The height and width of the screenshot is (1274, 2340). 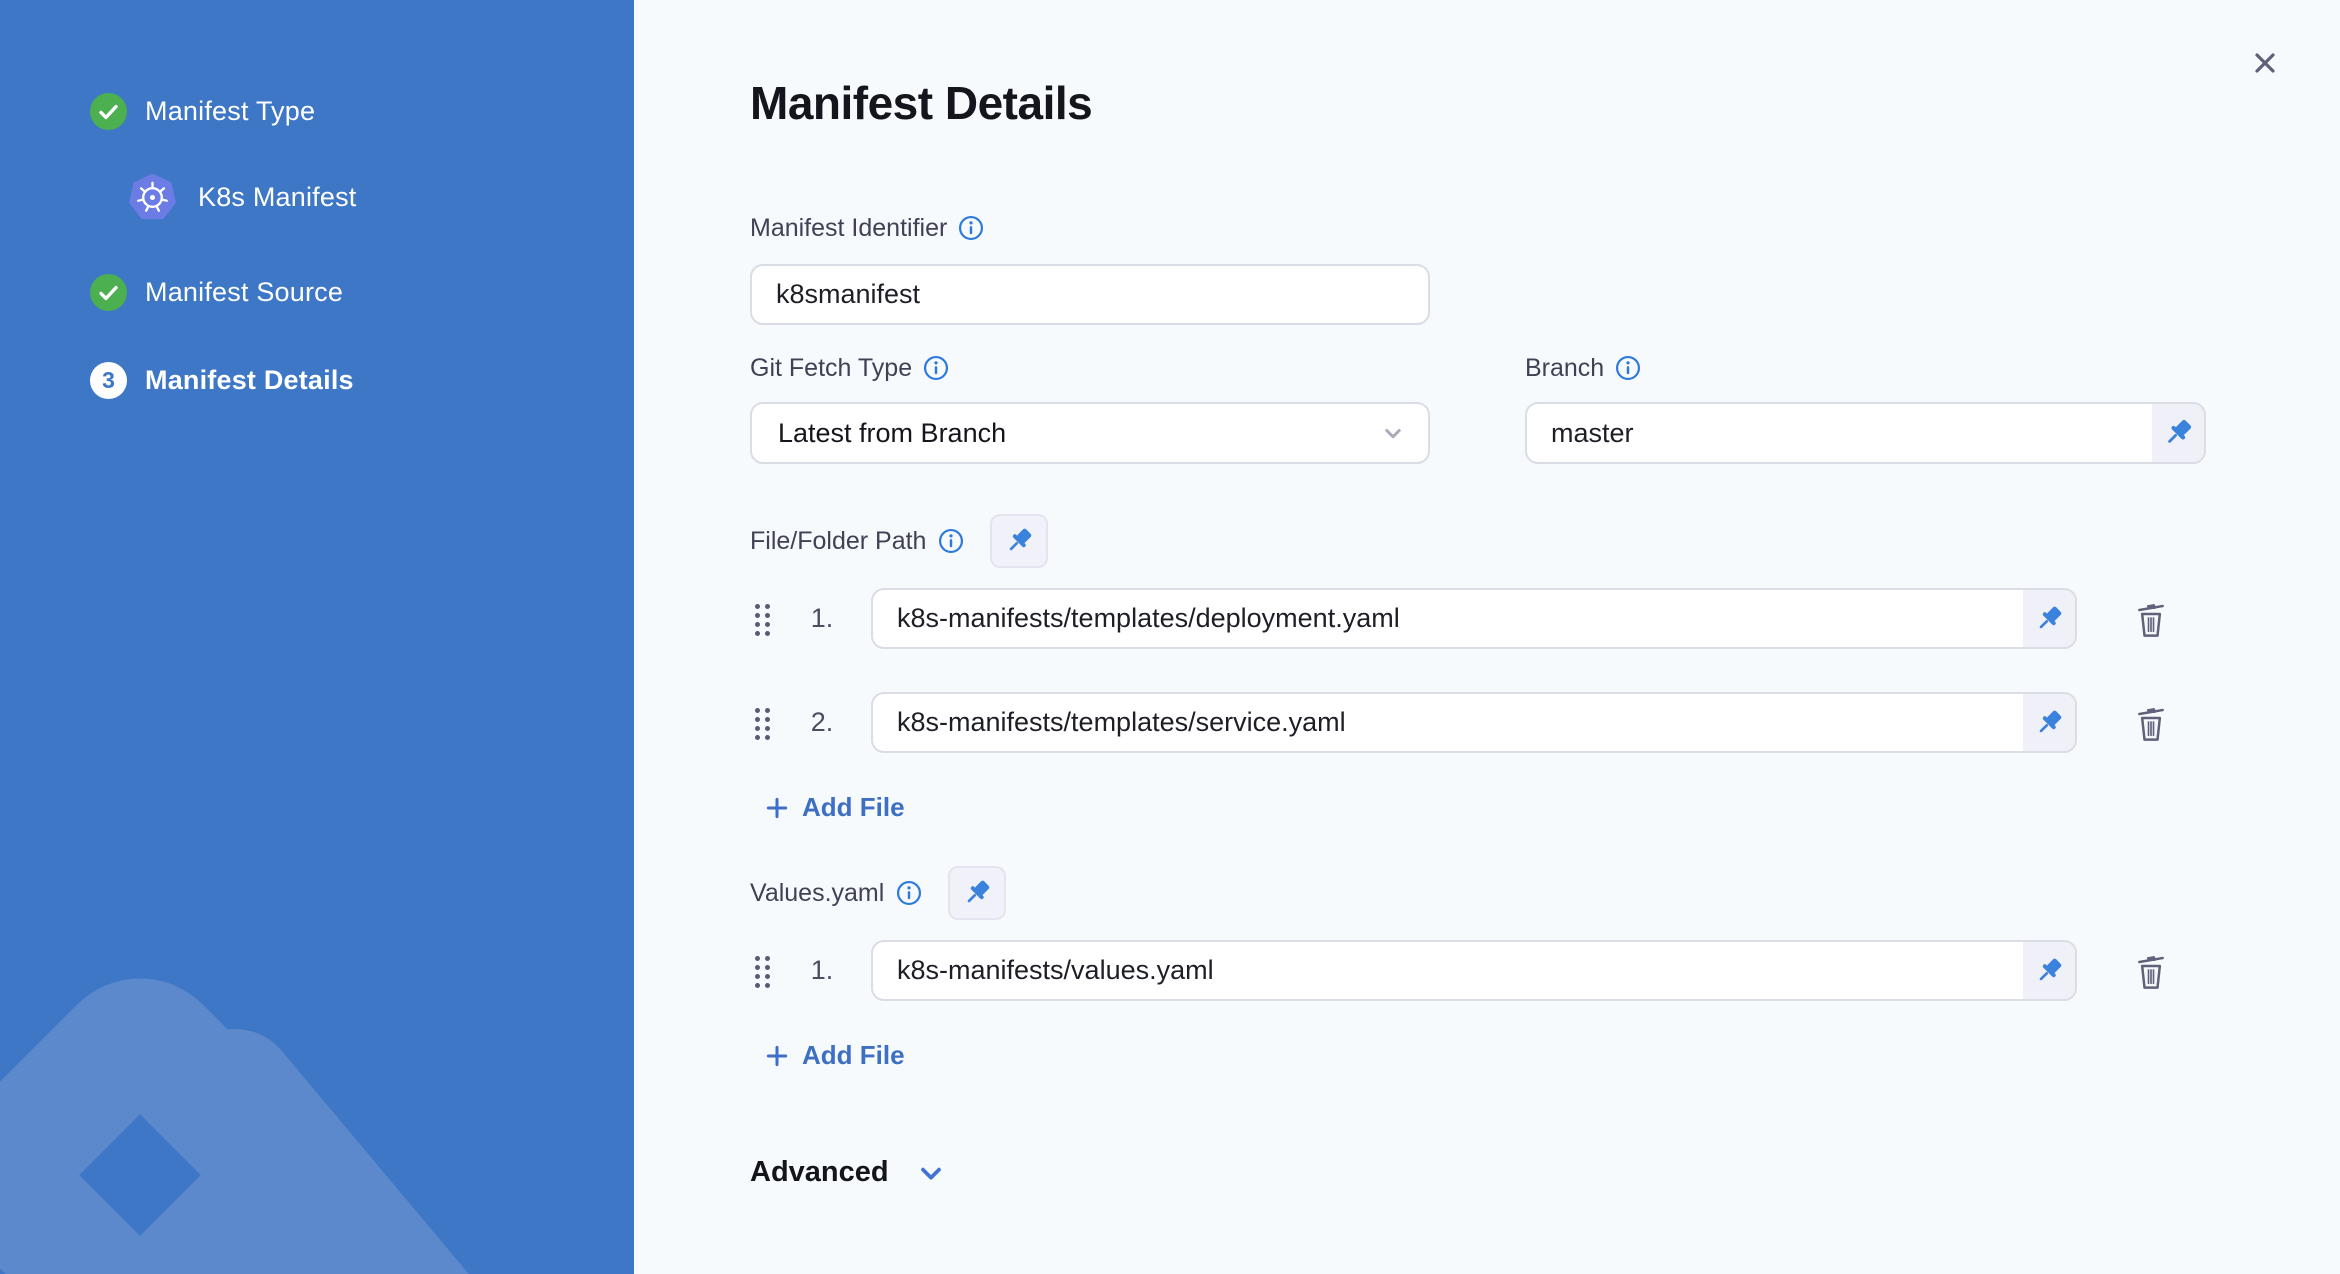 What do you see at coordinates (849, 227) in the screenshot?
I see `manifest-identifier-label: Manifest Identifier` at bounding box center [849, 227].